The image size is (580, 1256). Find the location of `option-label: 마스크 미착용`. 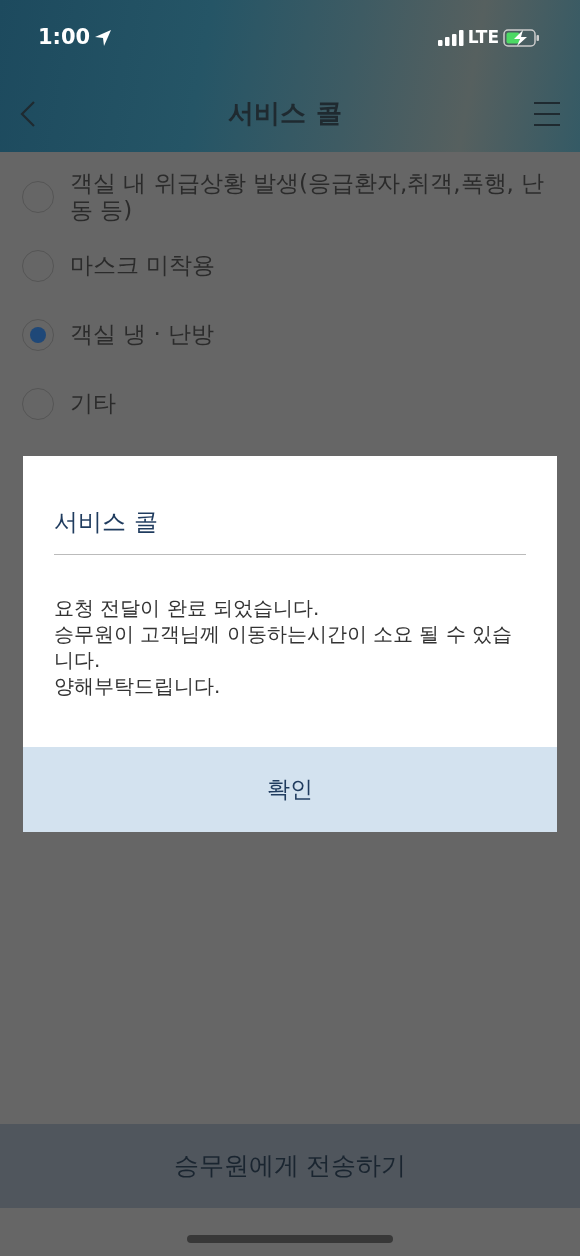

option-label: 마스크 미착용 is located at coordinates (143, 265).